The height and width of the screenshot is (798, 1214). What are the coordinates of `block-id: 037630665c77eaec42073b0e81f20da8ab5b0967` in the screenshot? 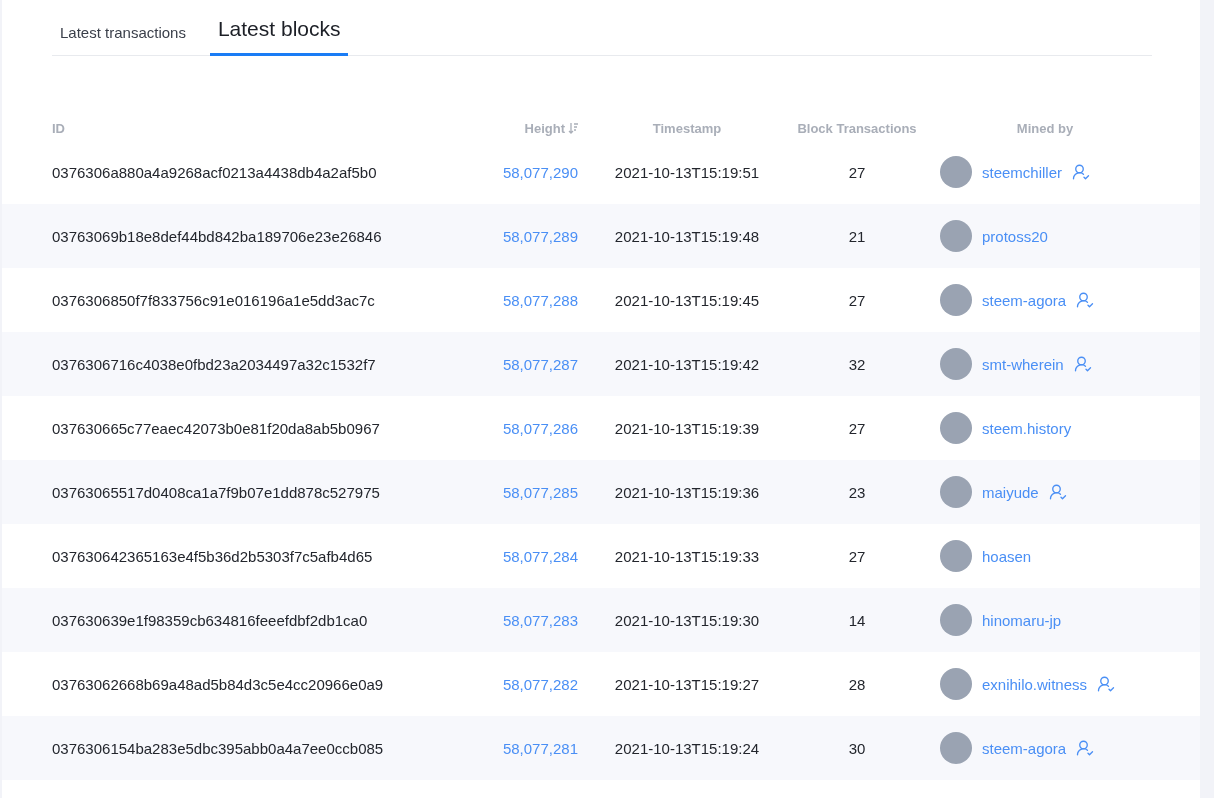 It's located at (216, 428).